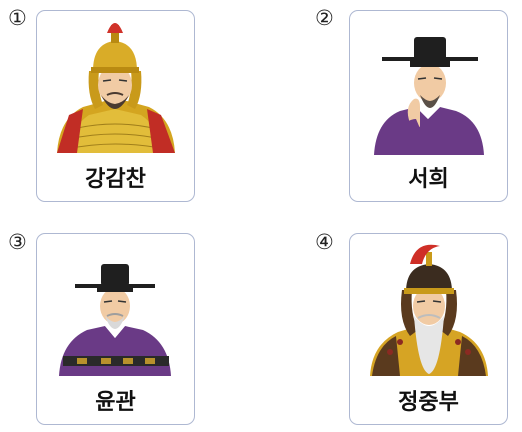  Describe the element at coordinates (428, 179) in the screenshot. I see `name-label: 서희` at that location.